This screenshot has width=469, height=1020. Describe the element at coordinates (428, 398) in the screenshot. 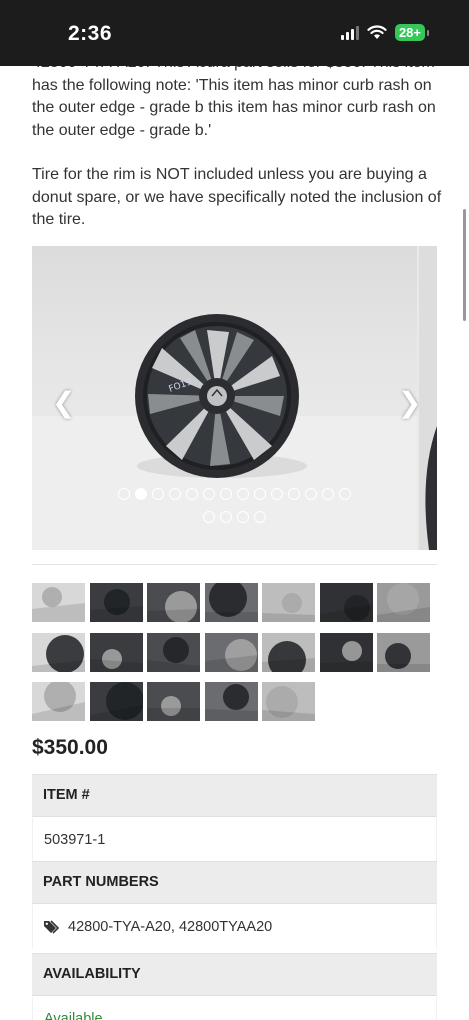

I see `carousel-next-slide-peek` at that location.